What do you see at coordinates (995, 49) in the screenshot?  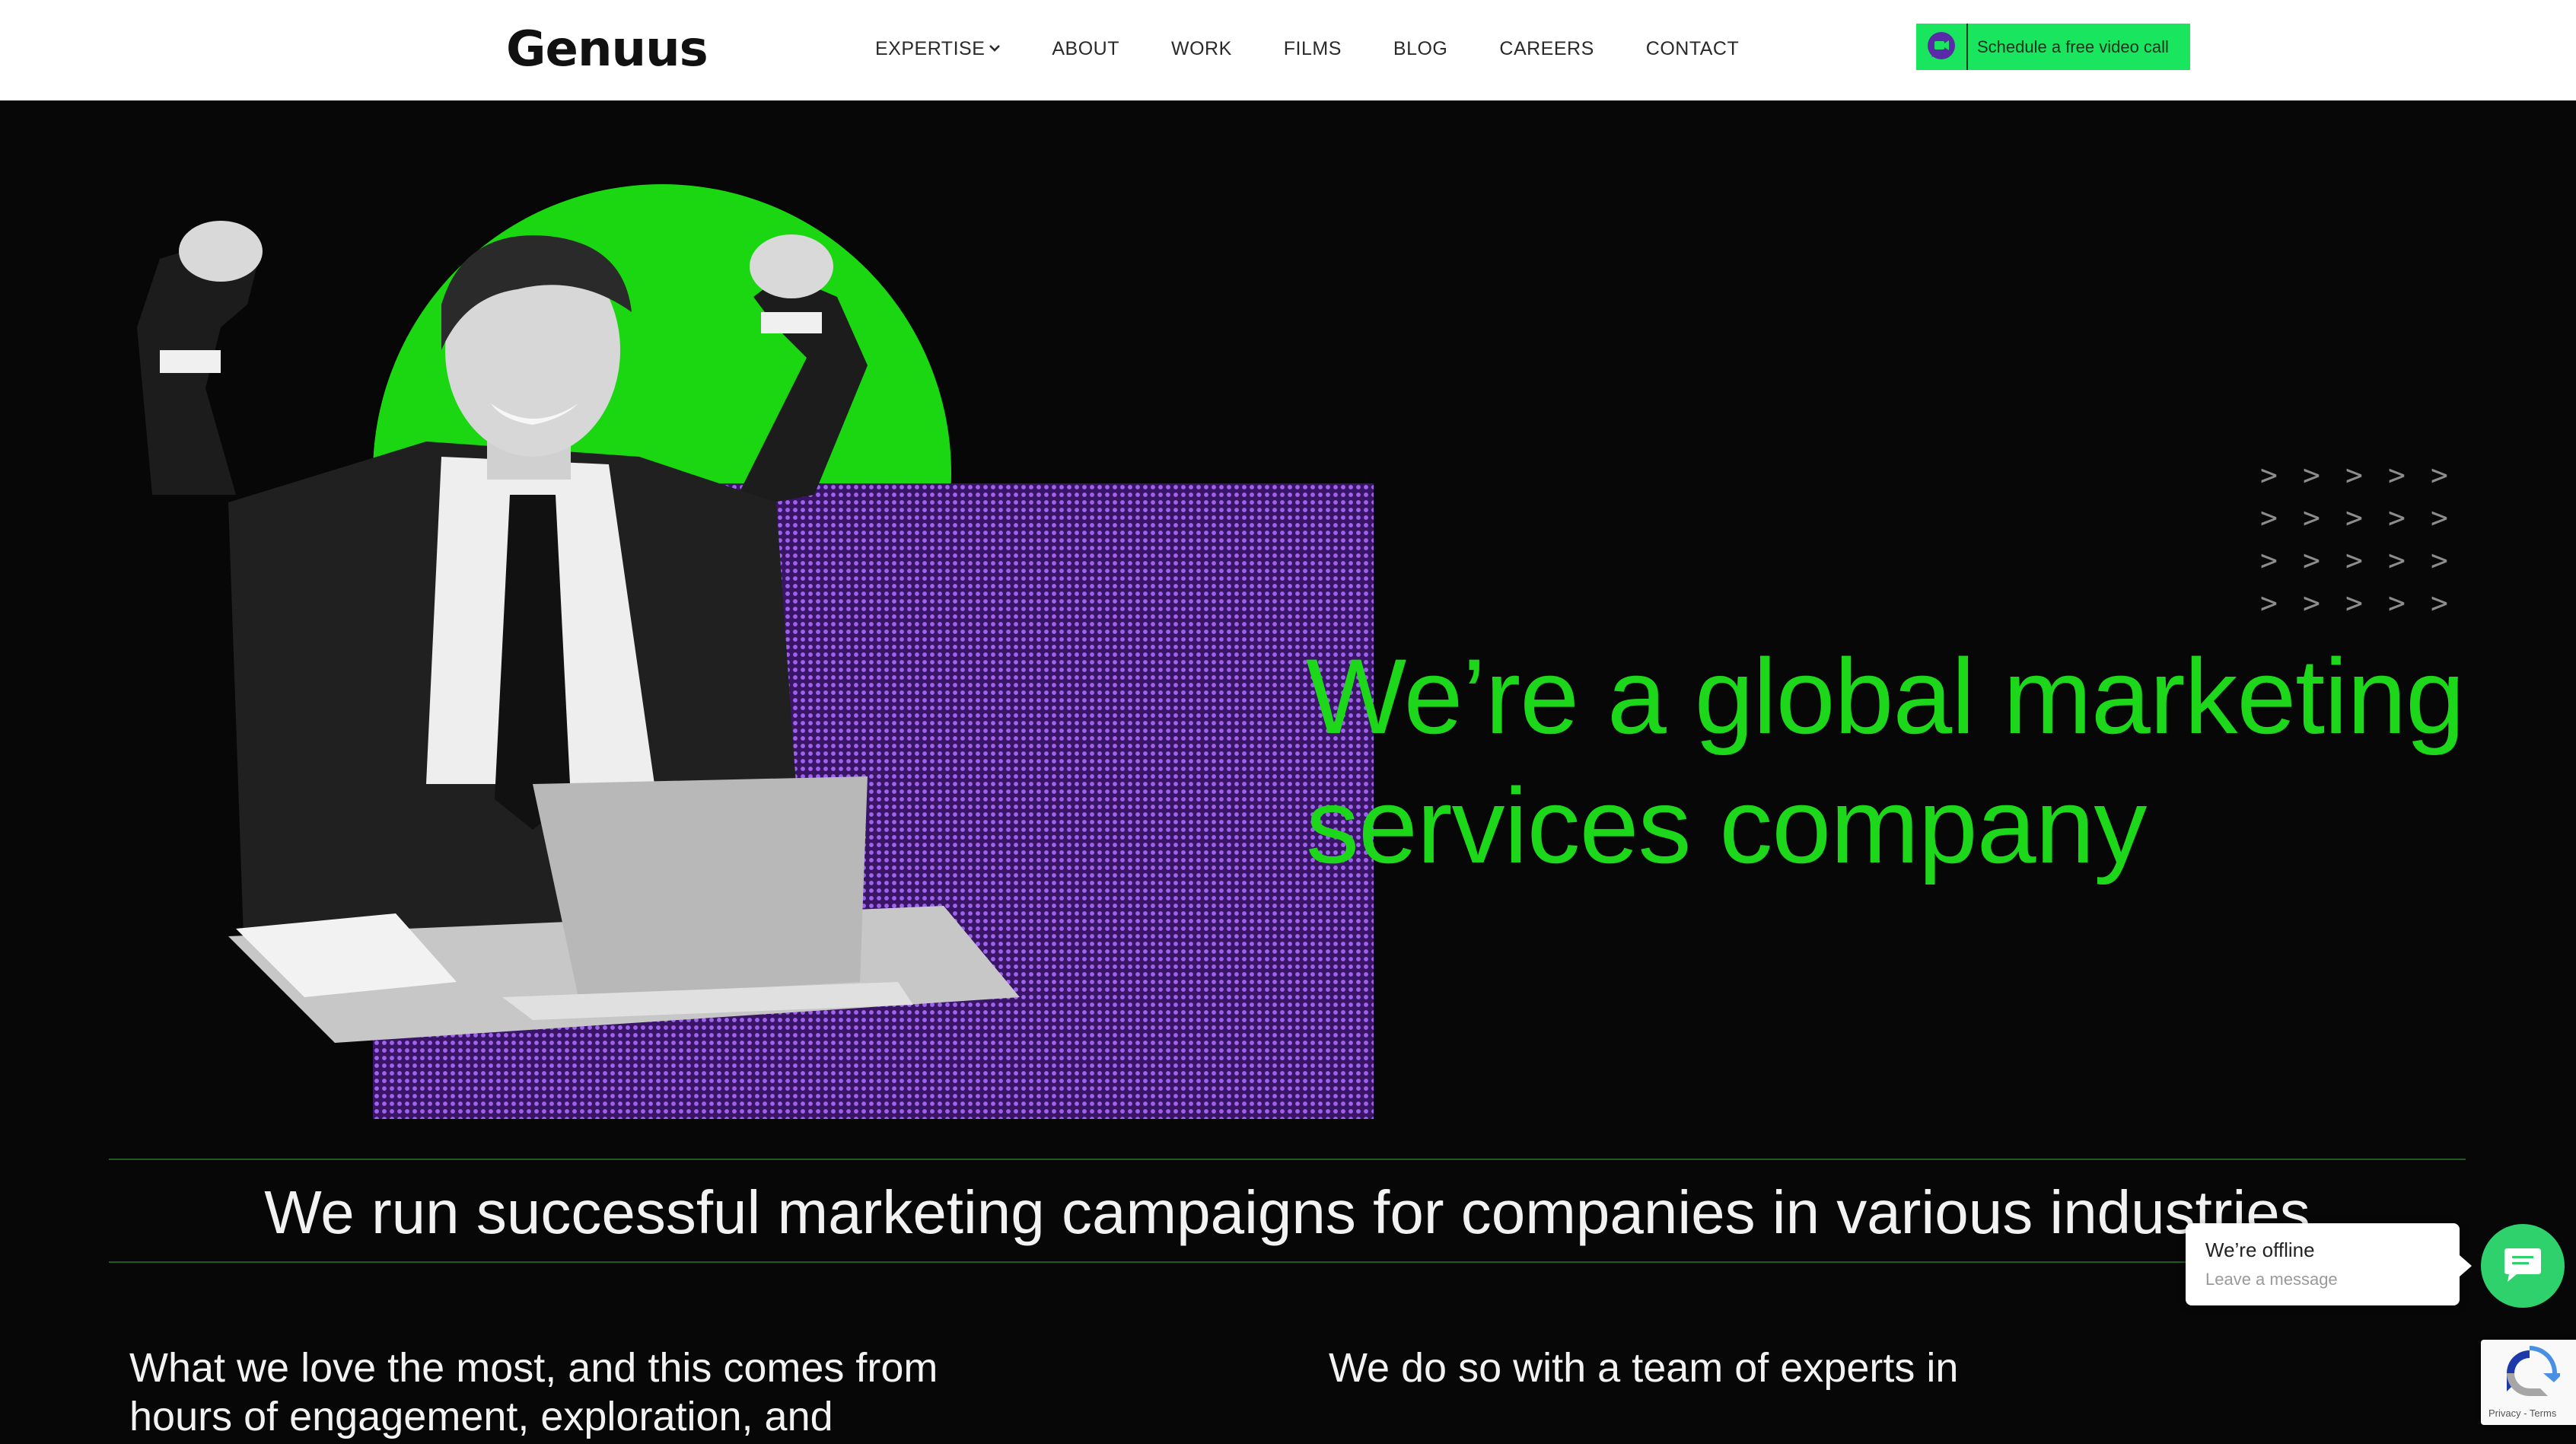 I see `chevron-down-icon` at bounding box center [995, 49].